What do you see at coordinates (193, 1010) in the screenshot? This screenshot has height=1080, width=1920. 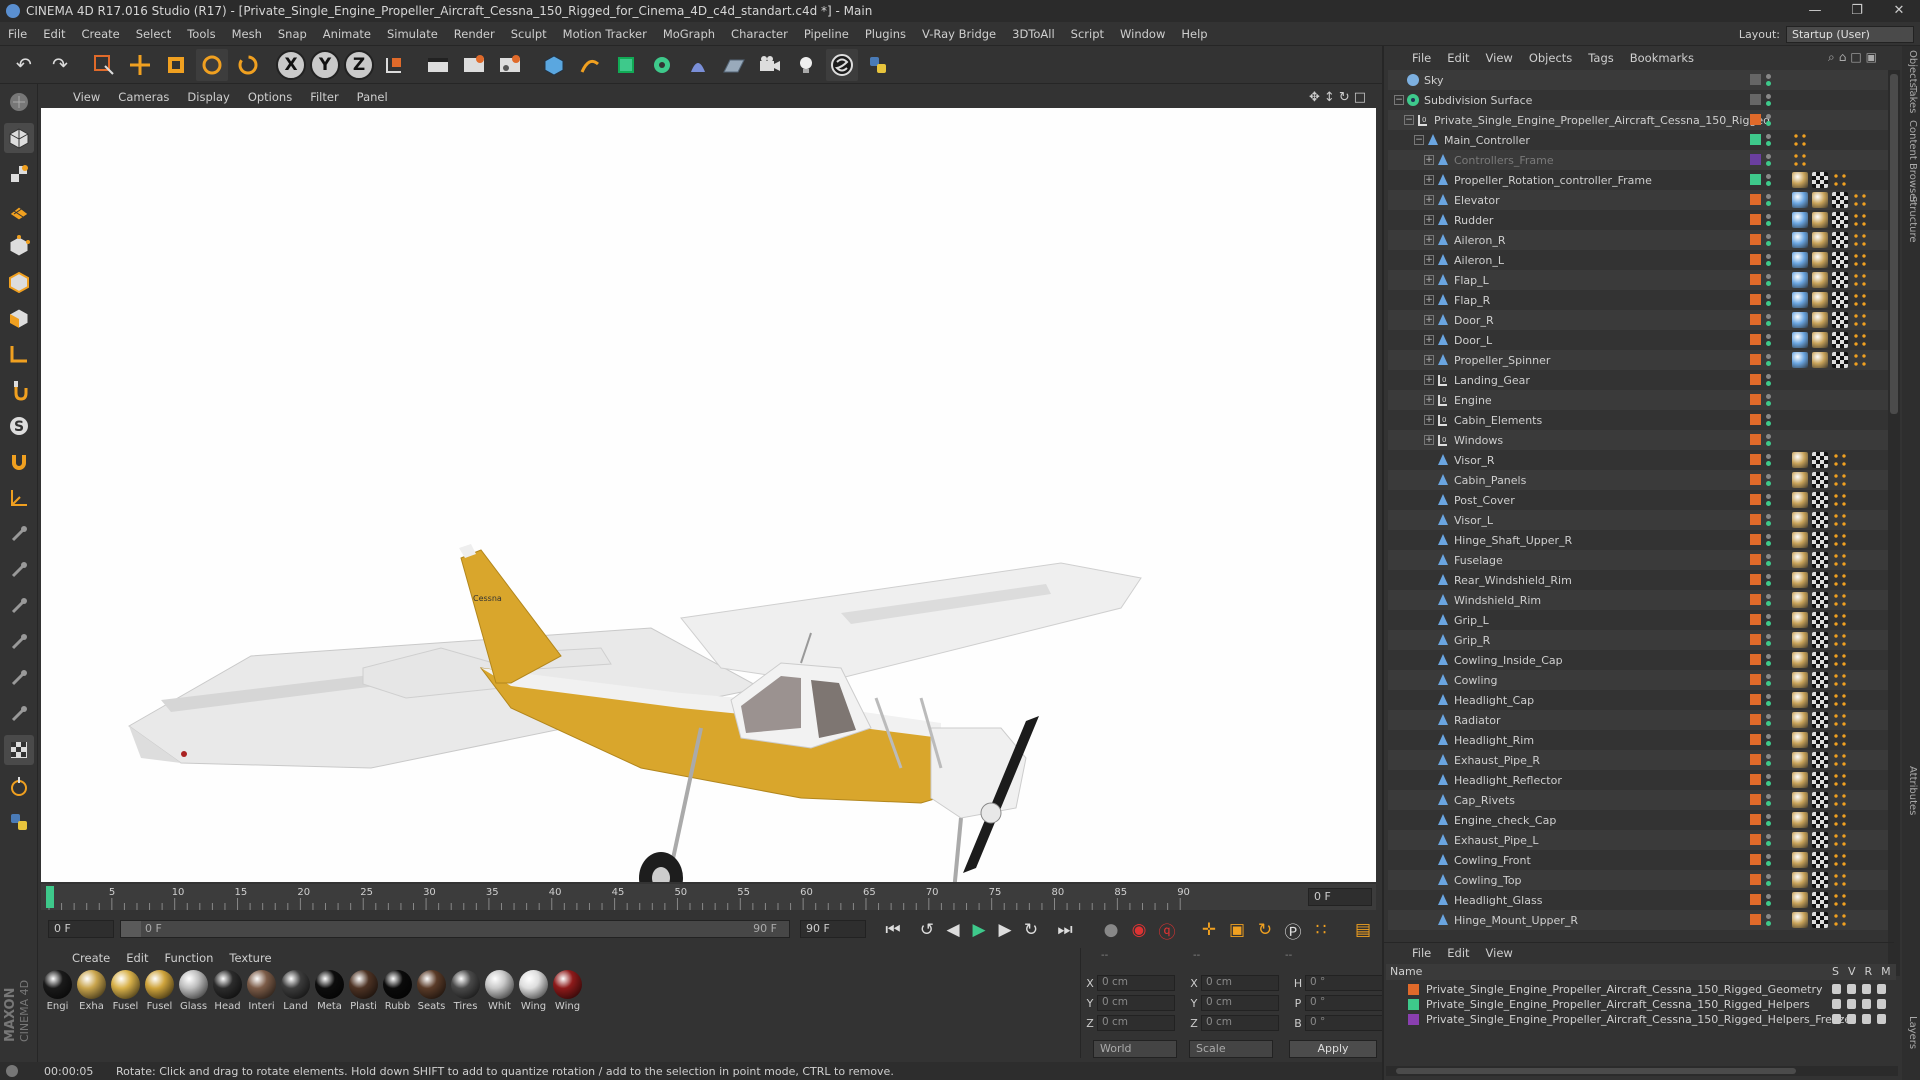 I see `material-swatch: Glass` at bounding box center [193, 1010].